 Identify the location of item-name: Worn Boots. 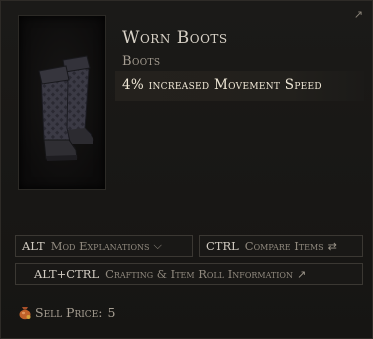
(175, 38).